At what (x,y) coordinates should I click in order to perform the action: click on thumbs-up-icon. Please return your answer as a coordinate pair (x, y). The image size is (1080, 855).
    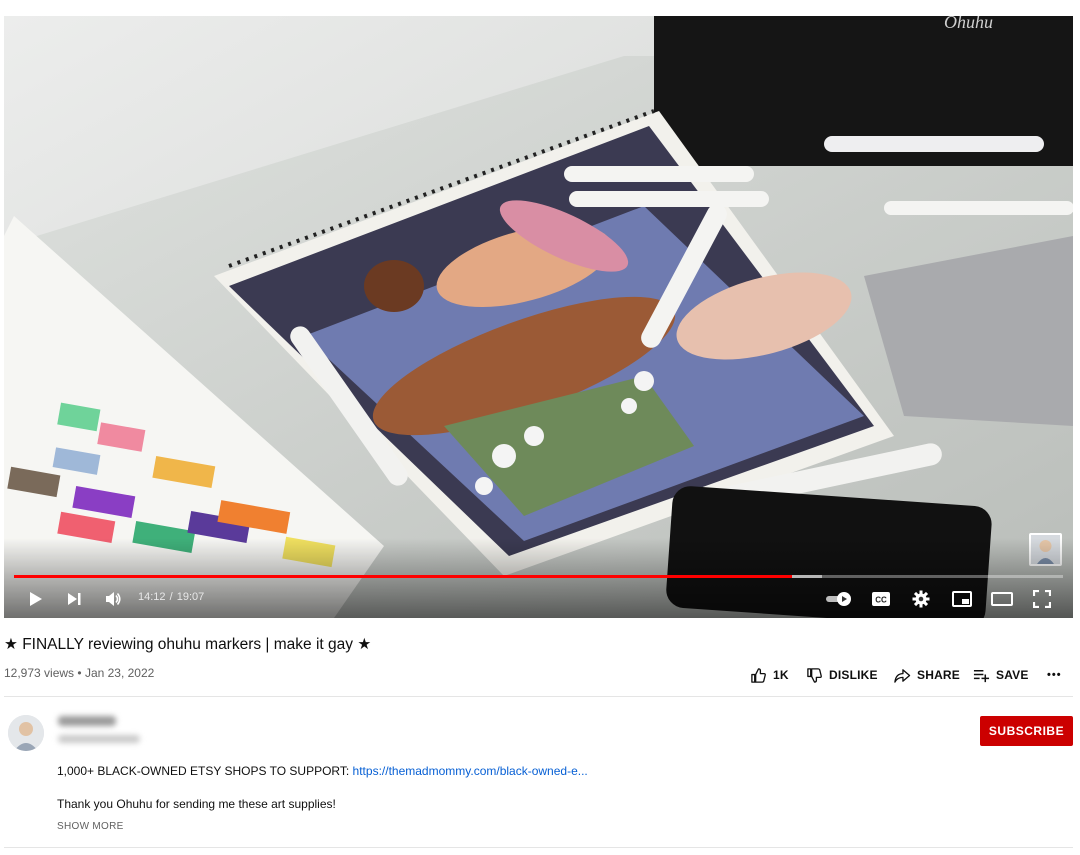
    Looking at the image, I should click on (758, 675).